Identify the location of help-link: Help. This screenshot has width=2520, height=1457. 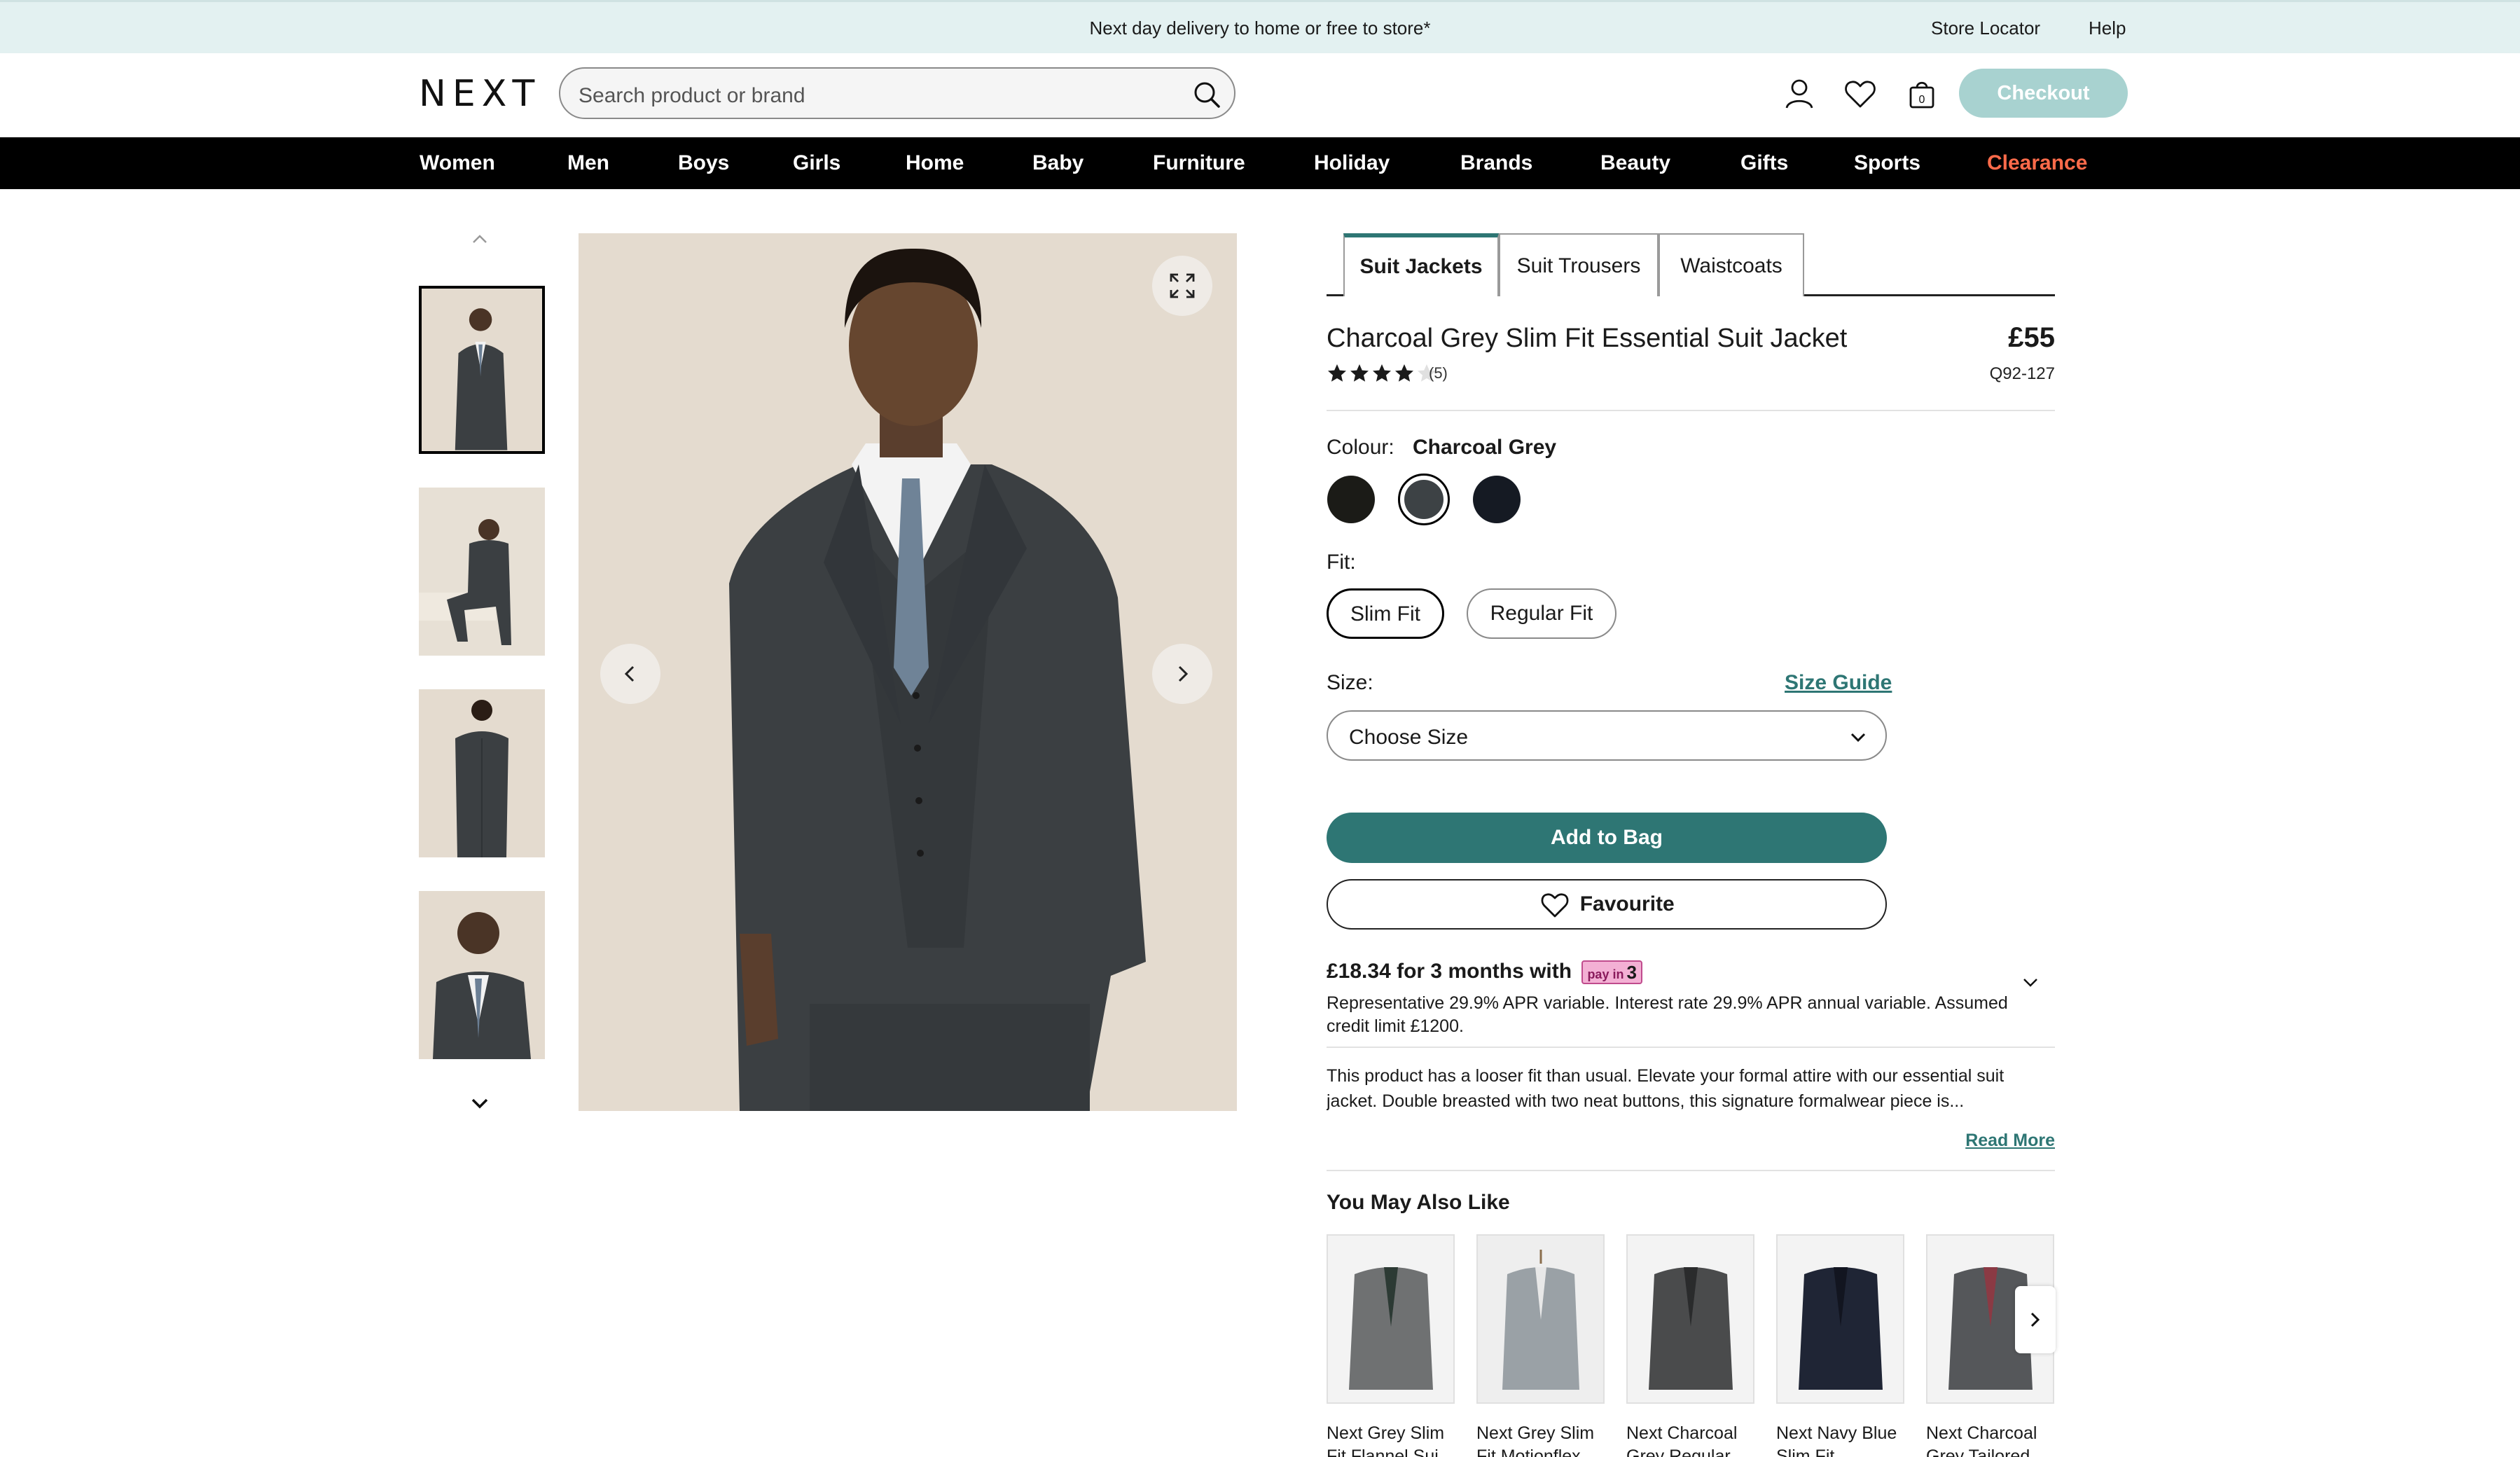
(2107, 28).